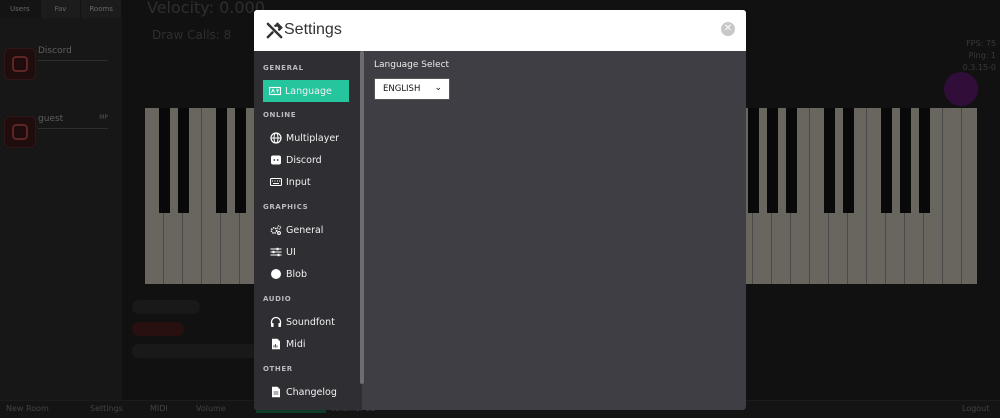  Describe the element at coordinates (276, 138) in the screenshot. I see `globe-icon` at that location.